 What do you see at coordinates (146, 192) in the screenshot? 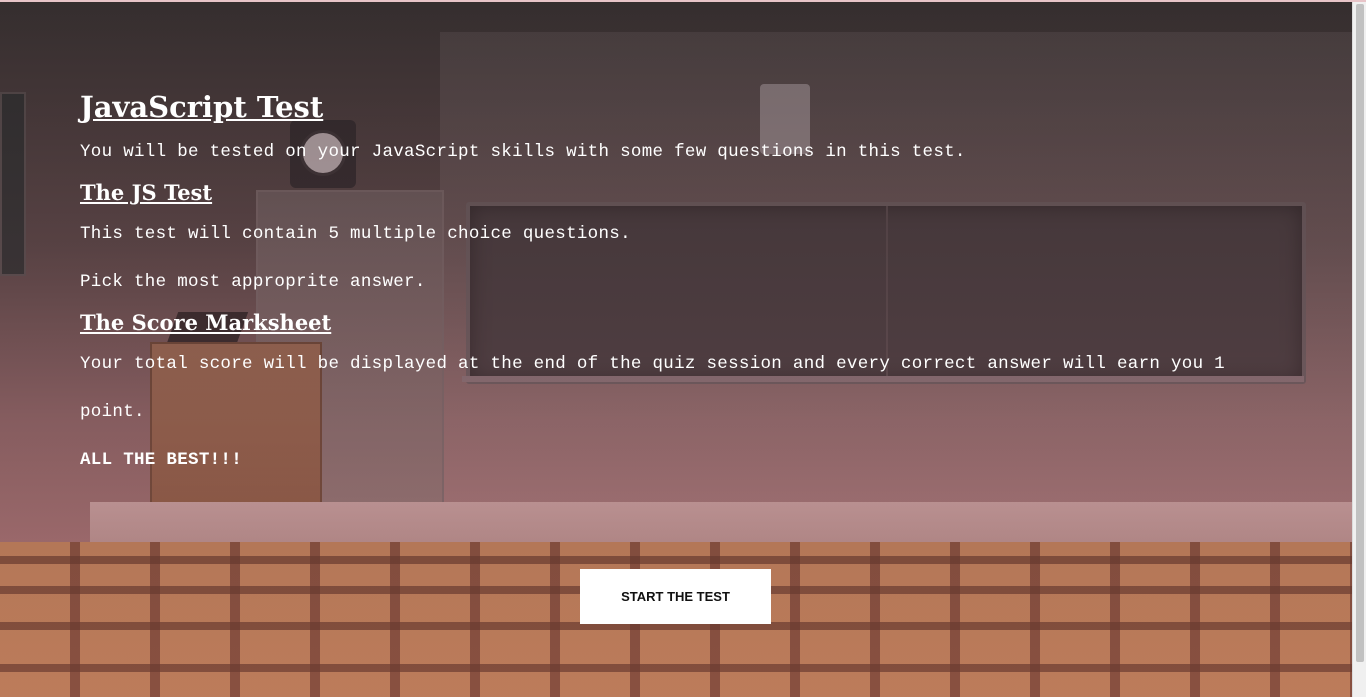
I see `section-heading-js-test: The JS Test` at bounding box center [146, 192].